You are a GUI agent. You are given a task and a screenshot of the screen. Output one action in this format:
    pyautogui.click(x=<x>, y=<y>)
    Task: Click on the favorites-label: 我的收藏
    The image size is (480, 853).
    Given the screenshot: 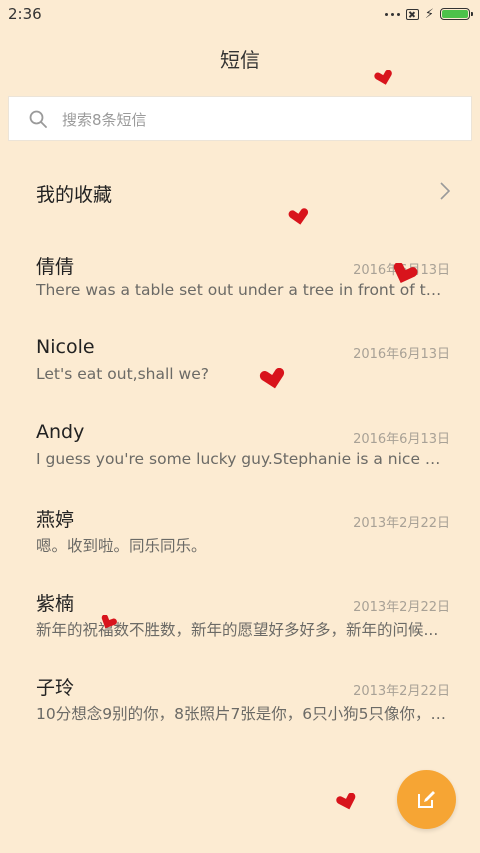 What is the action you would take?
    pyautogui.click(x=74, y=195)
    